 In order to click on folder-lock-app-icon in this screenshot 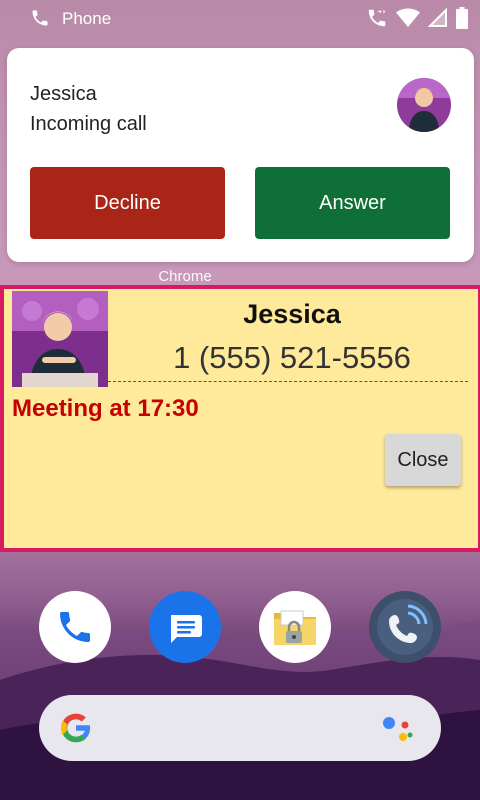, I will do `click(295, 627)`.